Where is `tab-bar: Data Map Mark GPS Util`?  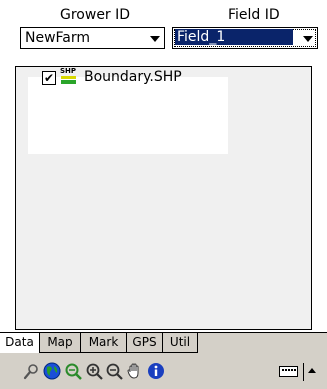 tab-bar: Data Map Mark GPS Util is located at coordinates (163, 343).